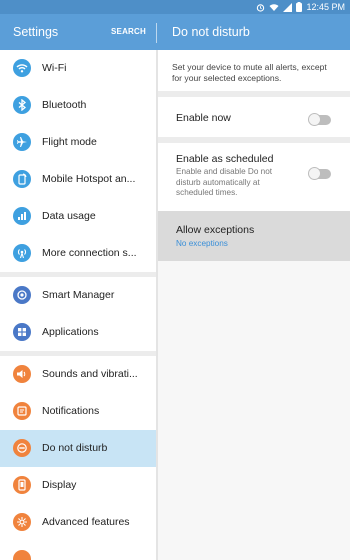 The image size is (350, 560). Describe the element at coordinates (22, 142) in the screenshot. I see `airplane-icon` at that location.